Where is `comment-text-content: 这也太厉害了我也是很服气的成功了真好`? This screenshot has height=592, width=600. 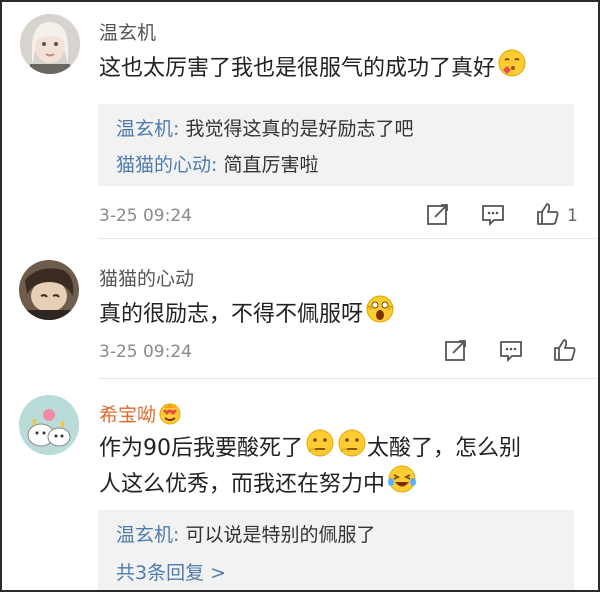 comment-text-content: 这也太厉害了我也是很服气的成功了真好 is located at coordinates (297, 68).